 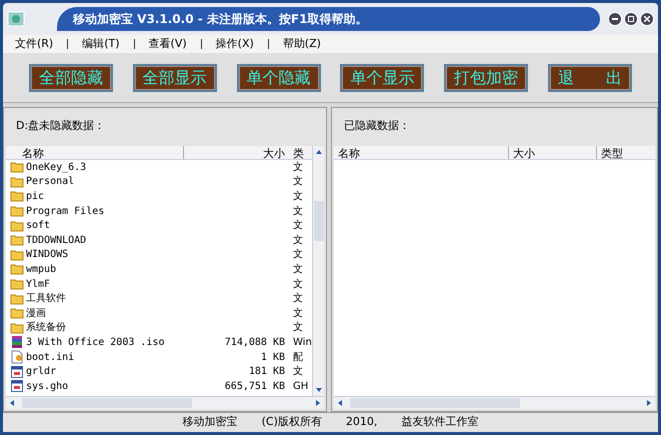 What do you see at coordinates (17, 357) in the screenshot?
I see `settings-file-icon` at bounding box center [17, 357].